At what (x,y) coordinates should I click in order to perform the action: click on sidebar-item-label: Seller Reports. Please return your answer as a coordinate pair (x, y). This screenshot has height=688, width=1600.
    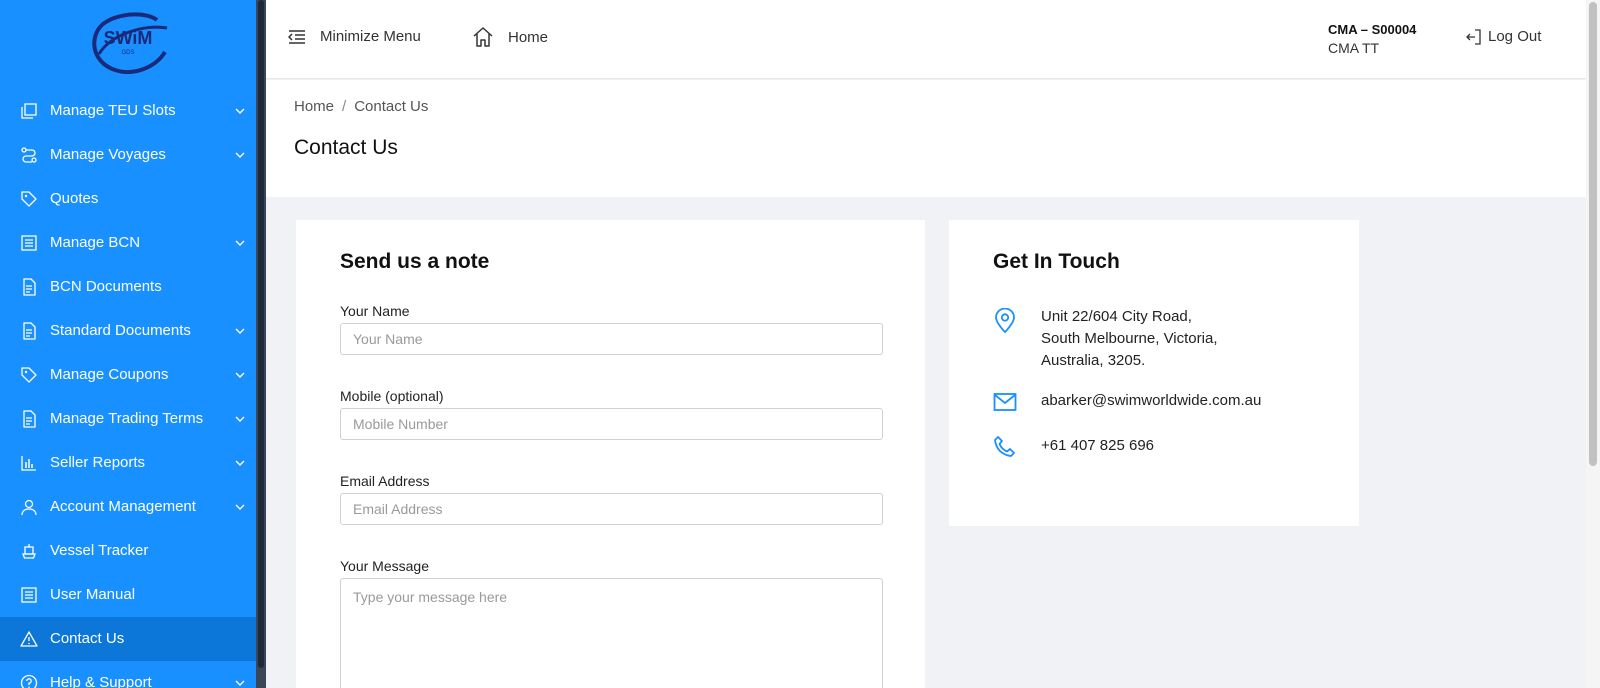
    Looking at the image, I should click on (98, 462).